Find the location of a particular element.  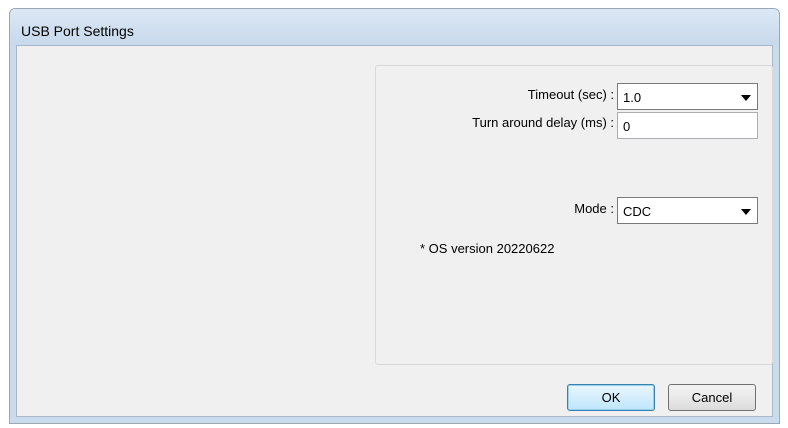

turnaround-delay-input: 0 is located at coordinates (687, 125).